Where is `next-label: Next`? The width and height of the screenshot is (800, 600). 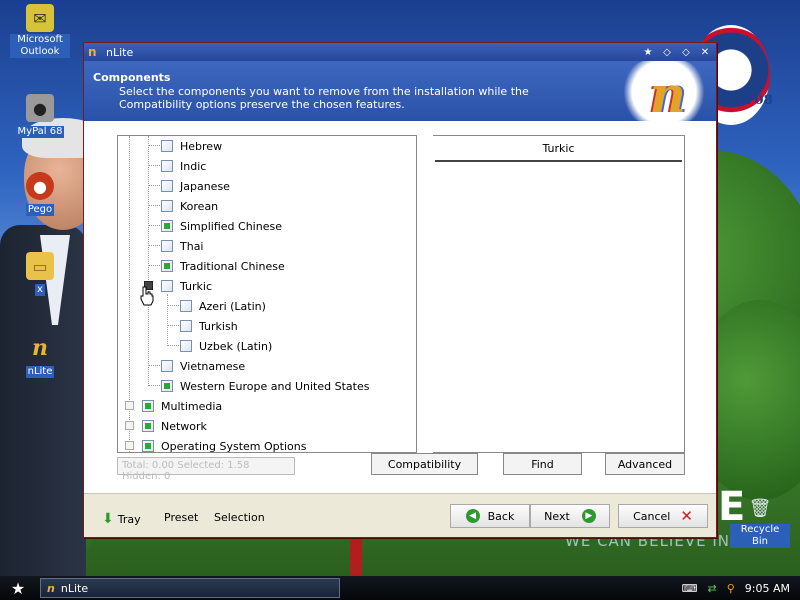
next-label: Next is located at coordinates (557, 516).